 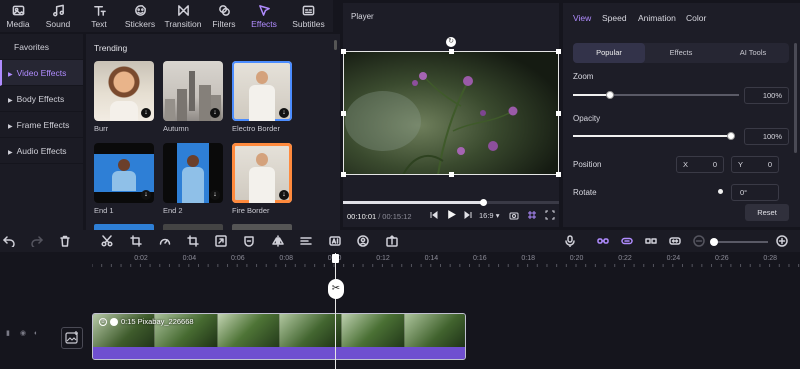 I want to click on subtab-effects: Effects, so click(x=681, y=53).